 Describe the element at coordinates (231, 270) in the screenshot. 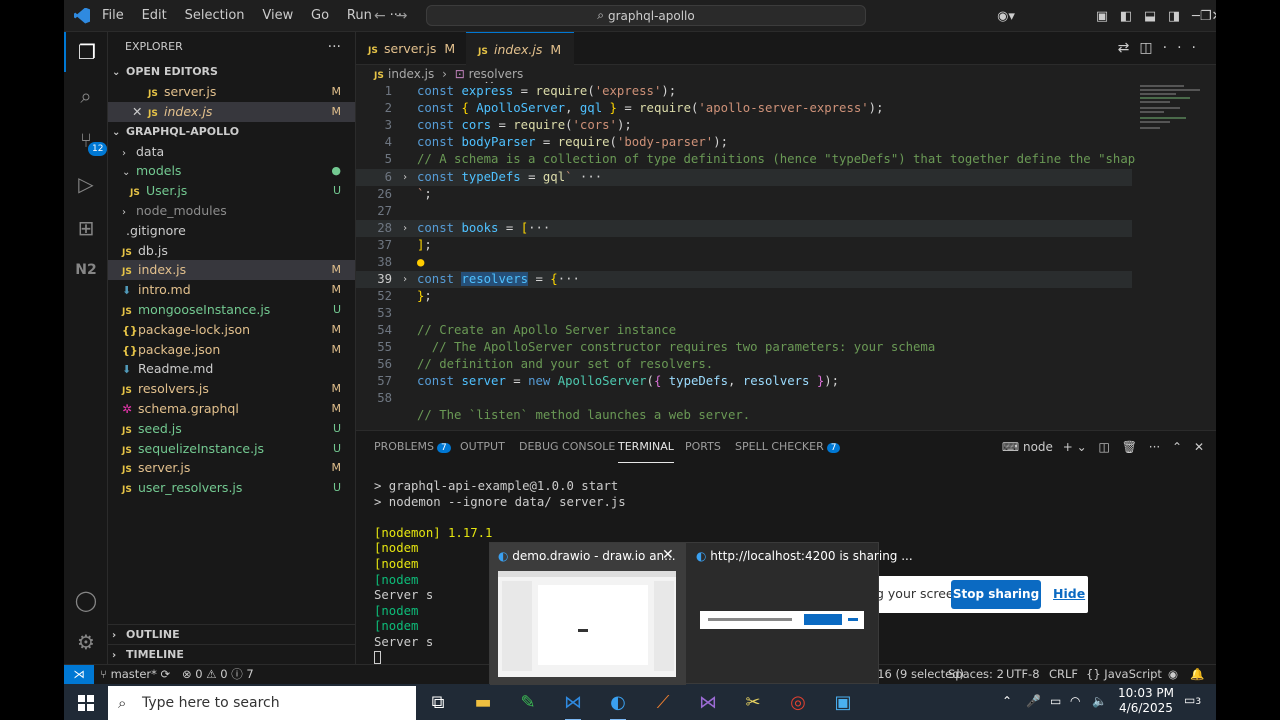

I see `tree-item: JS index.js M` at that location.